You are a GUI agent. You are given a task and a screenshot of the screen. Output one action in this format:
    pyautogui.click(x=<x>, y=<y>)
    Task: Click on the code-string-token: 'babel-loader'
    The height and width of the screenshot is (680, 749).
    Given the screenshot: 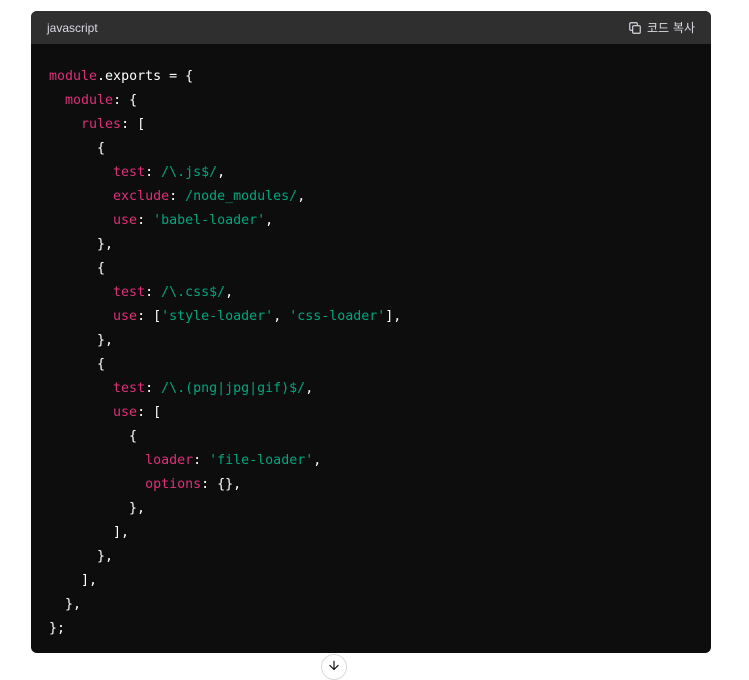 What is the action you would take?
    pyautogui.click(x=209, y=220)
    